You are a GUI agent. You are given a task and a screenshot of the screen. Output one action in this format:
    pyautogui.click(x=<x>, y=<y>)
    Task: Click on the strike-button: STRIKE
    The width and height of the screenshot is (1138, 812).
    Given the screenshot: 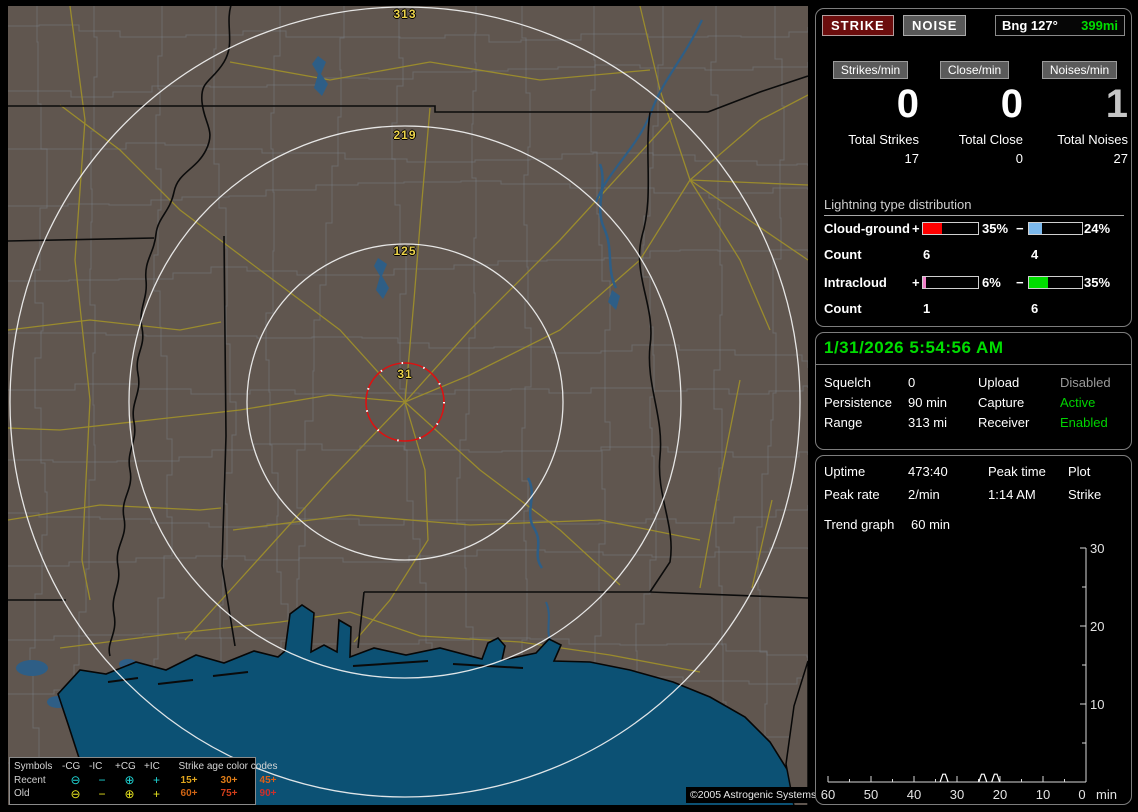 What is the action you would take?
    pyautogui.click(x=858, y=25)
    